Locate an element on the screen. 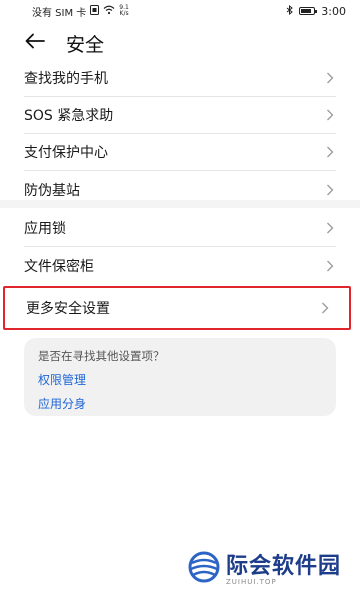  watermark-logo-icon is located at coordinates (204, 567).